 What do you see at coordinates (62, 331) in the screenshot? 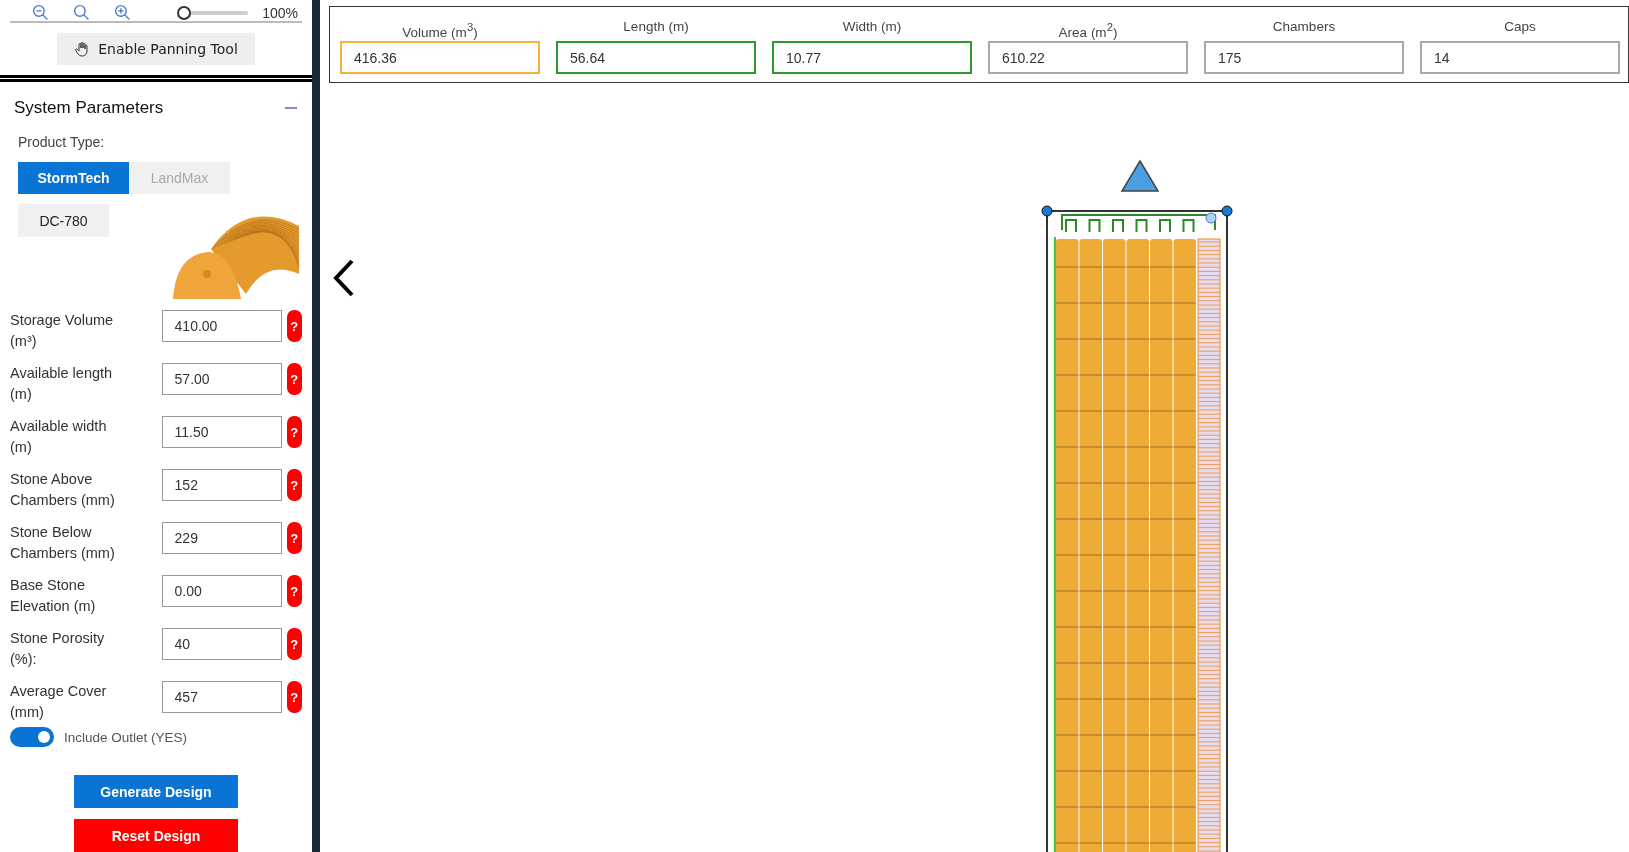
I see `parameter-label: Storage Volume (m³)` at bounding box center [62, 331].